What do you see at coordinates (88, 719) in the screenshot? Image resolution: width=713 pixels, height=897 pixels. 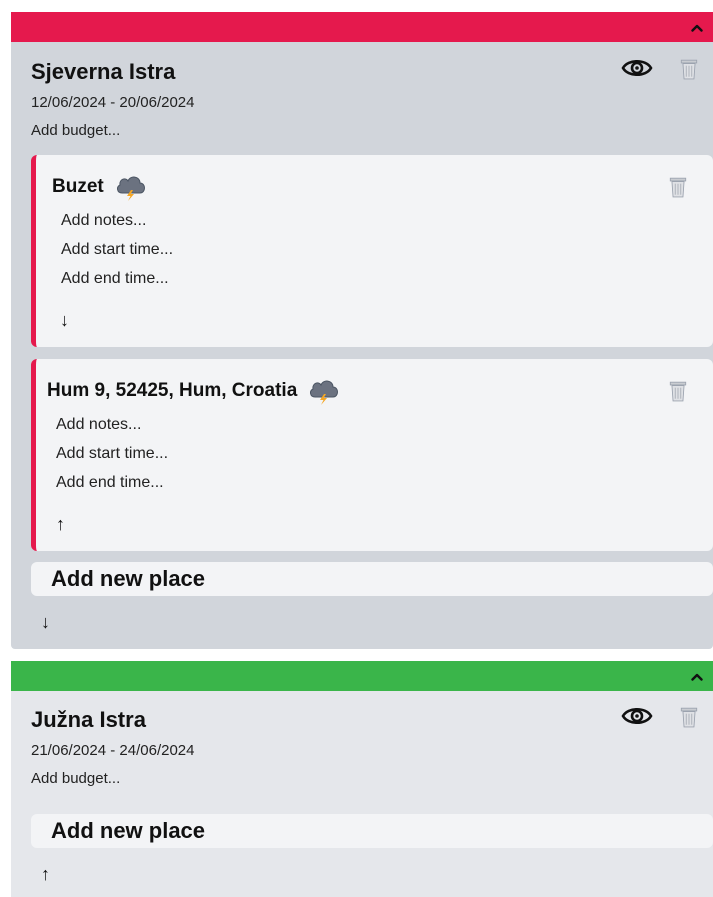 I see `trip-title: Južna Istra` at bounding box center [88, 719].